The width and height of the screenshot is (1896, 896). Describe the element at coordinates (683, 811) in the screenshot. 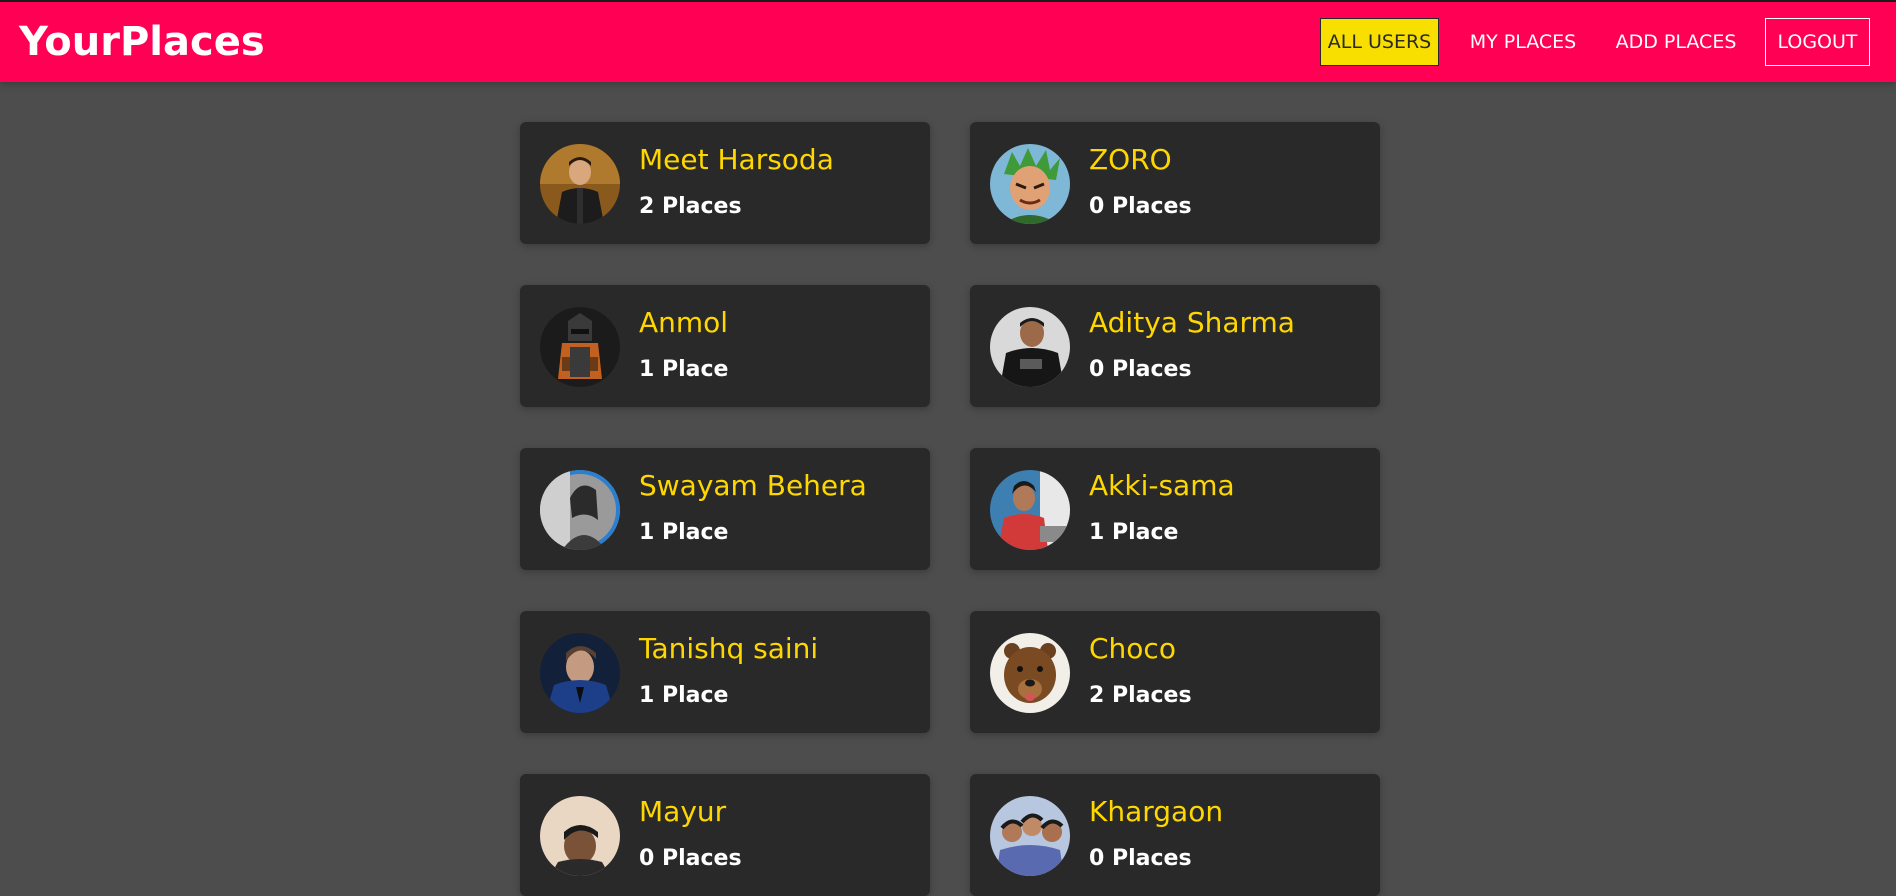

I see `user-name: Mayur` at that location.